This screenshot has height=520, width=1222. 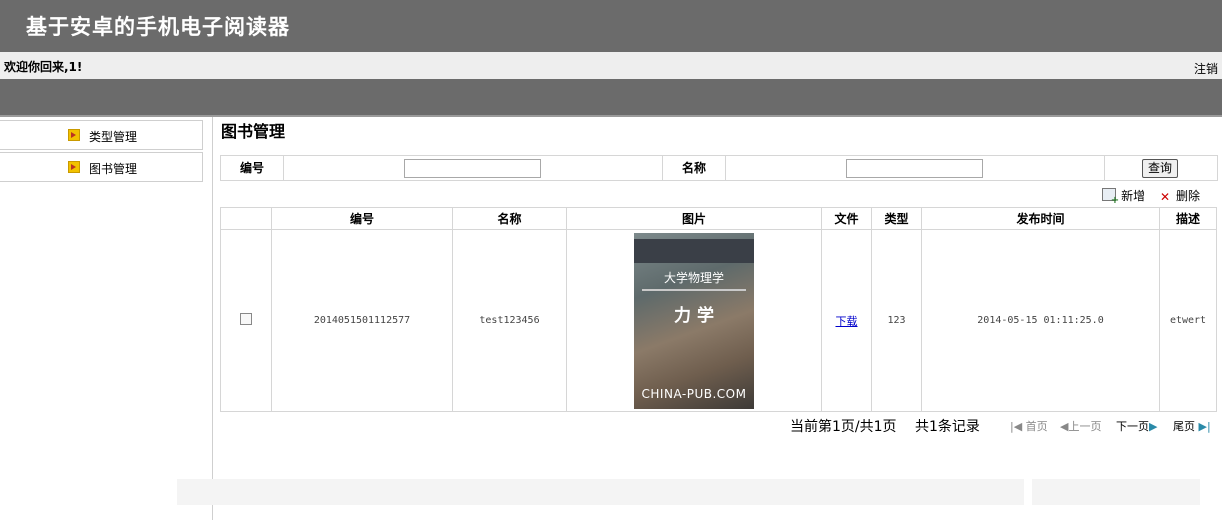 What do you see at coordinates (896, 320) in the screenshot?
I see `type-cell: 123` at bounding box center [896, 320].